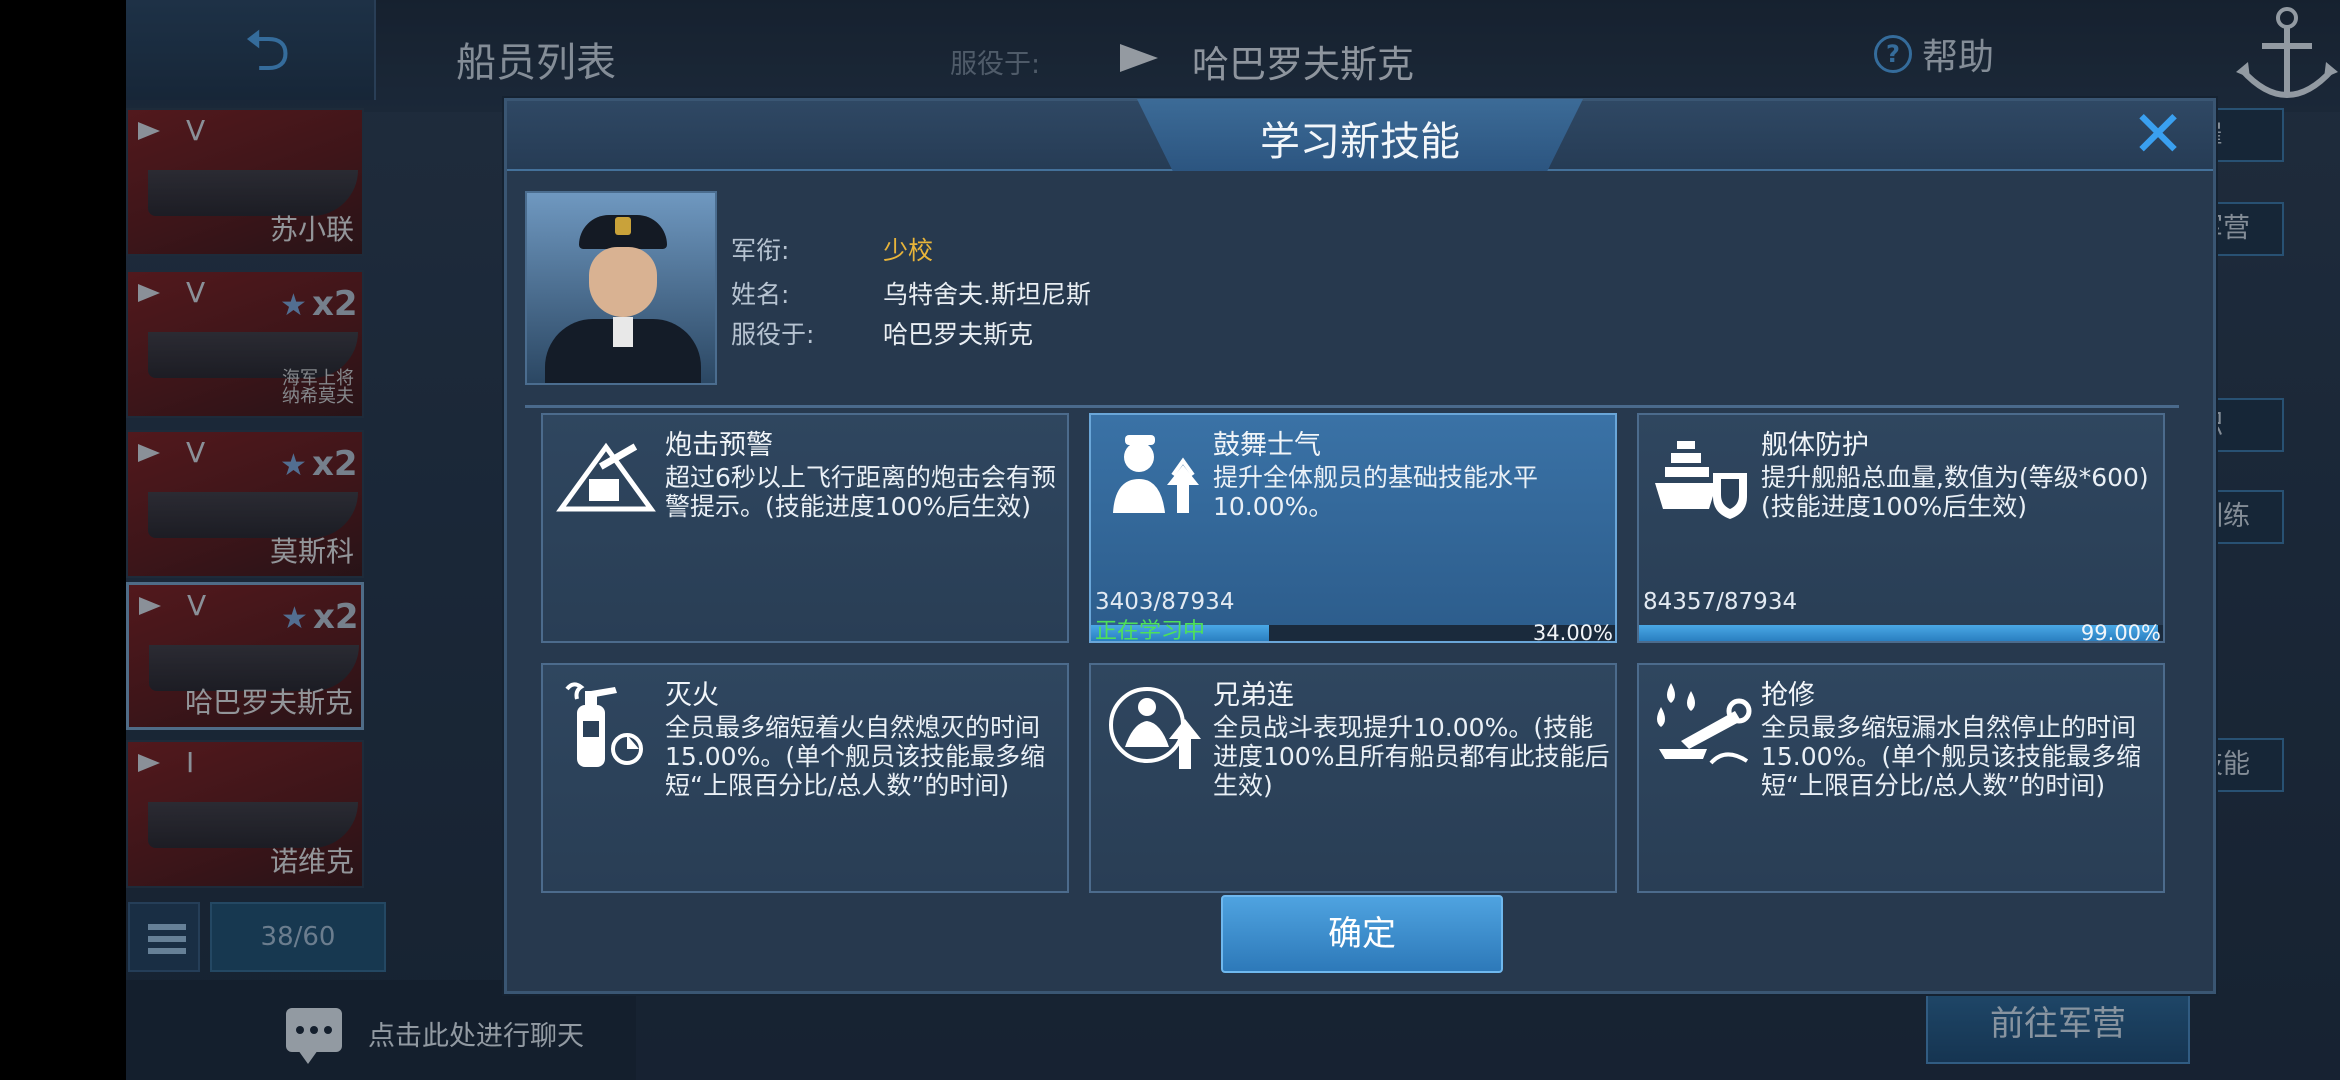  Describe the element at coordinates (1352, 406) in the screenshot. I see `divider` at that location.